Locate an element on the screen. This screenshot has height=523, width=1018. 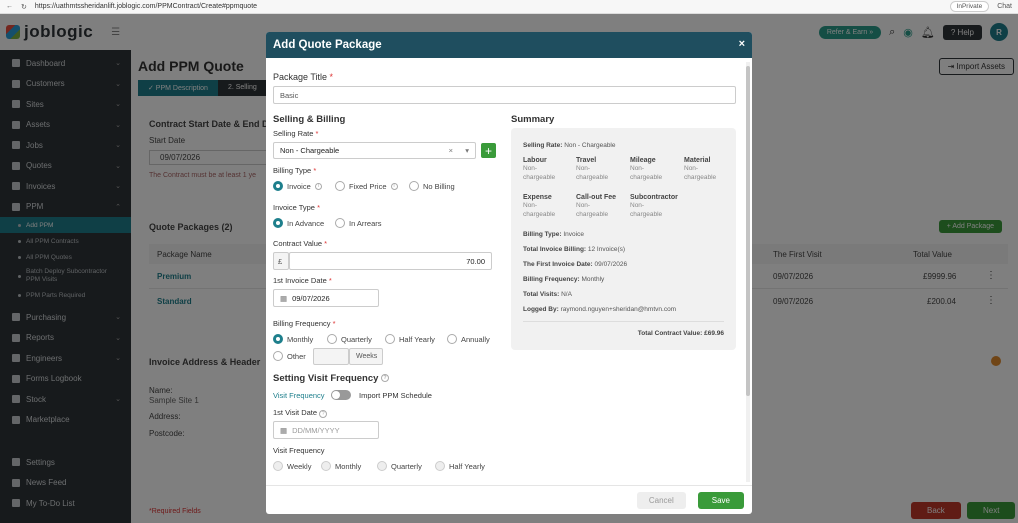
visit-freq-monthly: Monthly is located at coordinates (341, 466).